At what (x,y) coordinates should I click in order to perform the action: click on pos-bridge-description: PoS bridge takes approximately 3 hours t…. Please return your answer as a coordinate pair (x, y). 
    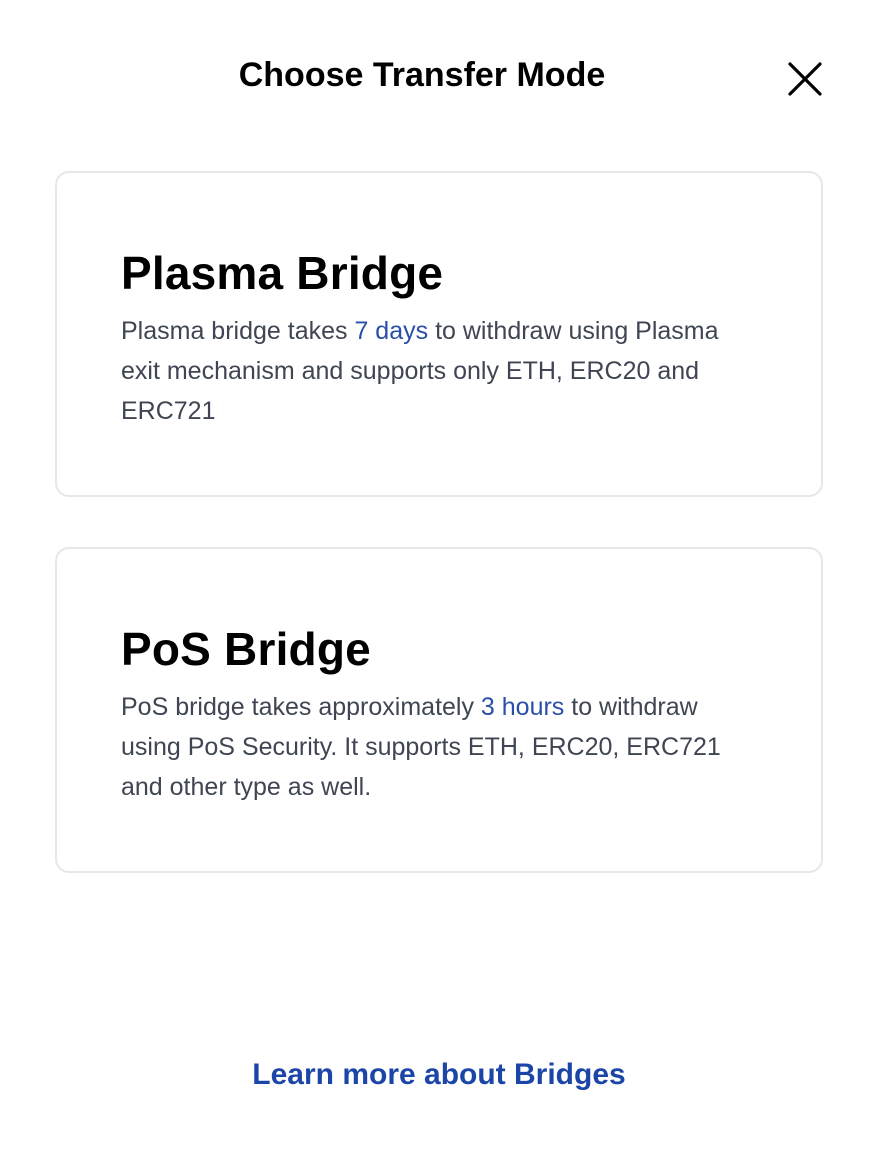
    Looking at the image, I should click on (441, 747).